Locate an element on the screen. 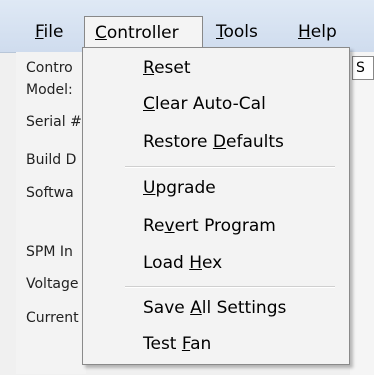  menu-load-hex: Load Hex is located at coordinates (182, 263).